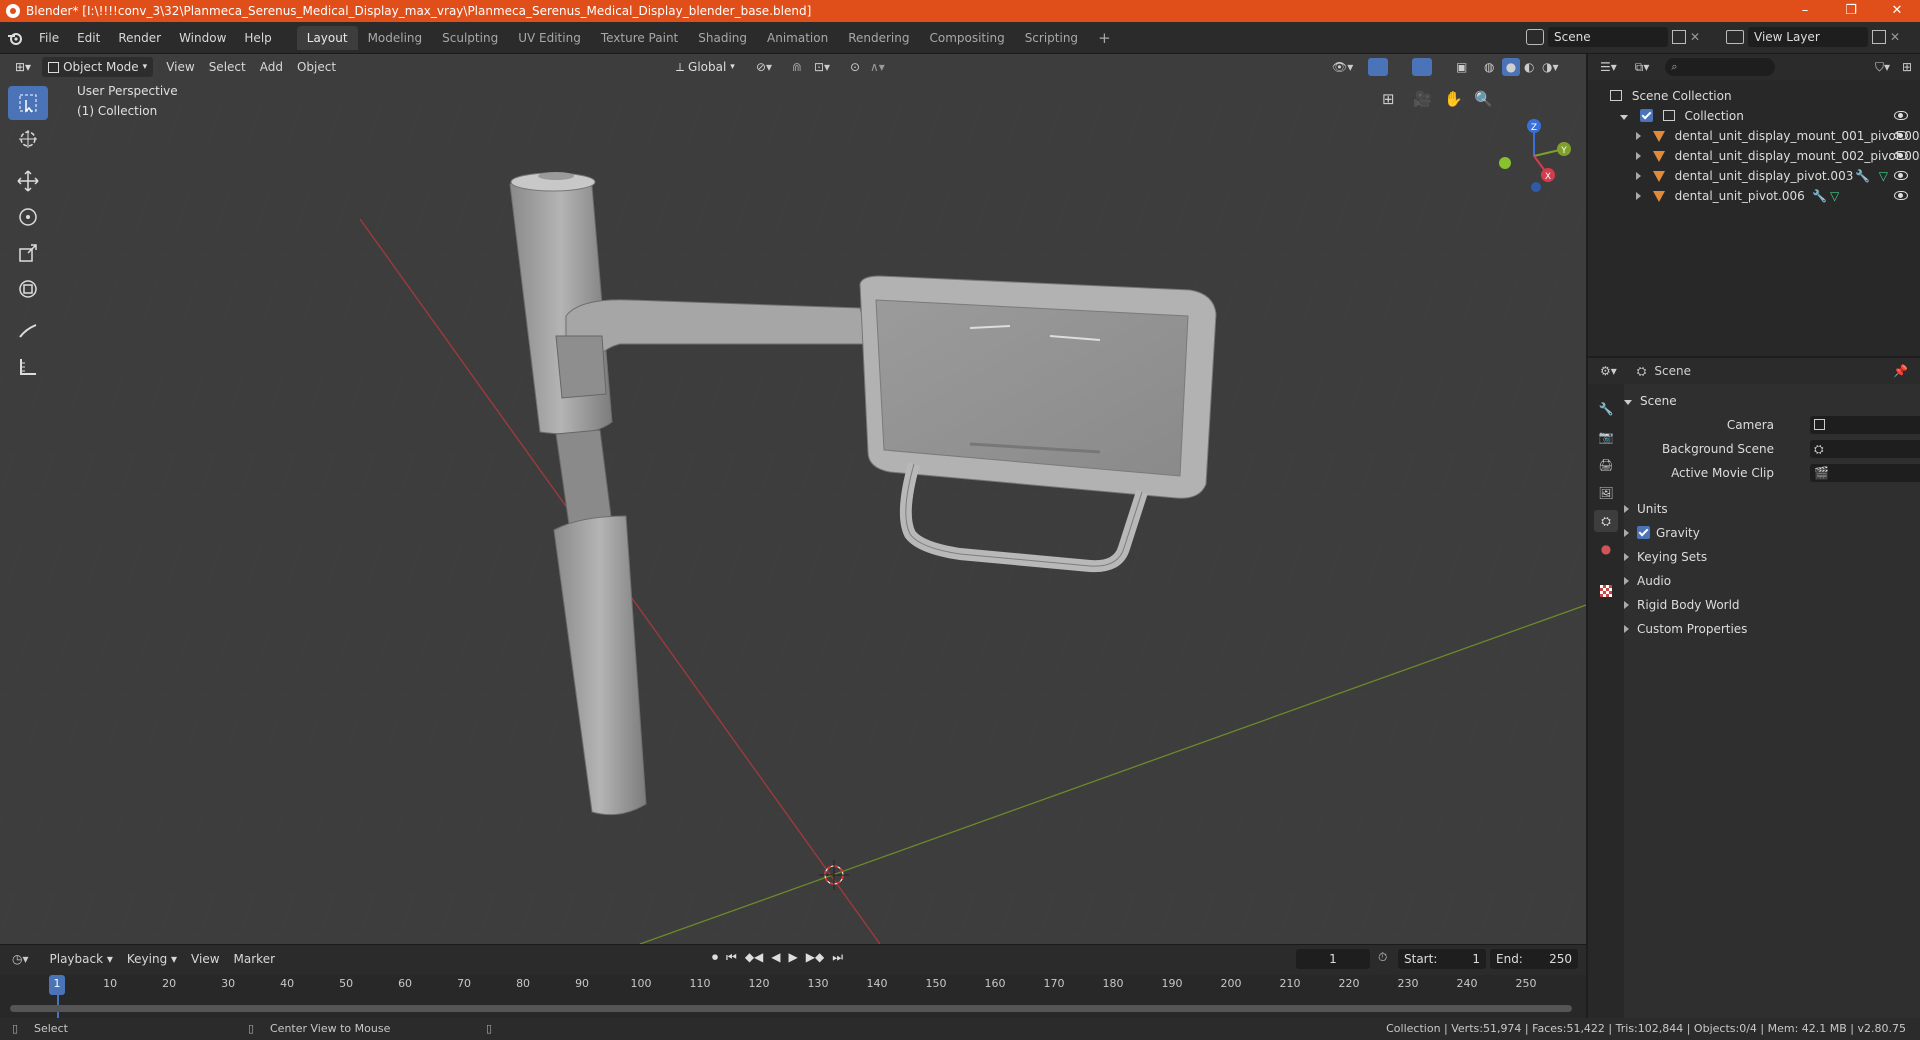  Describe the element at coordinates (1900, 371) in the screenshot. I see `pin-icon: 📌` at that location.